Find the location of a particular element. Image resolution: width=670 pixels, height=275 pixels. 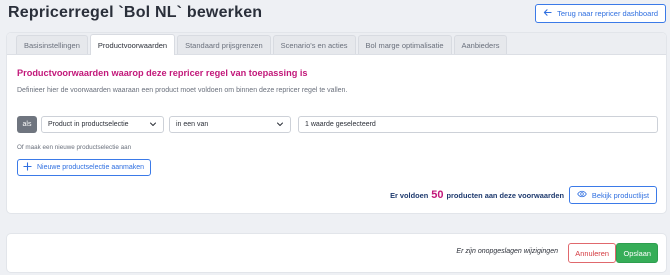

back-to-dashboard-label: Terug naar repricer dashboard is located at coordinates (607, 13).